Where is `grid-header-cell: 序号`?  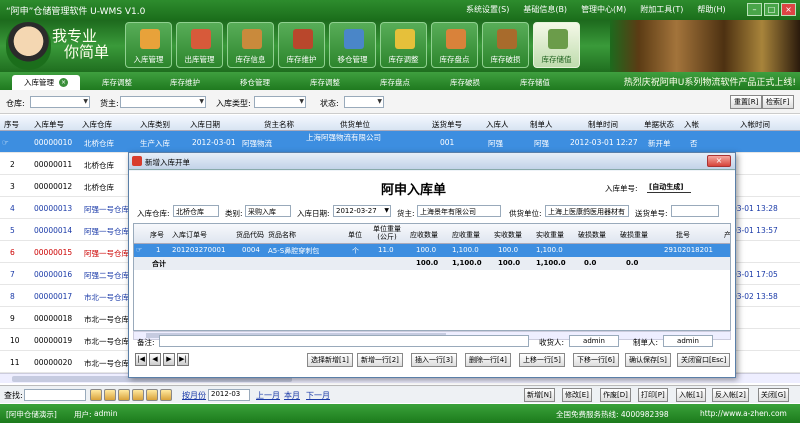
grid-header-cell: 序号 is located at coordinates (11, 124).